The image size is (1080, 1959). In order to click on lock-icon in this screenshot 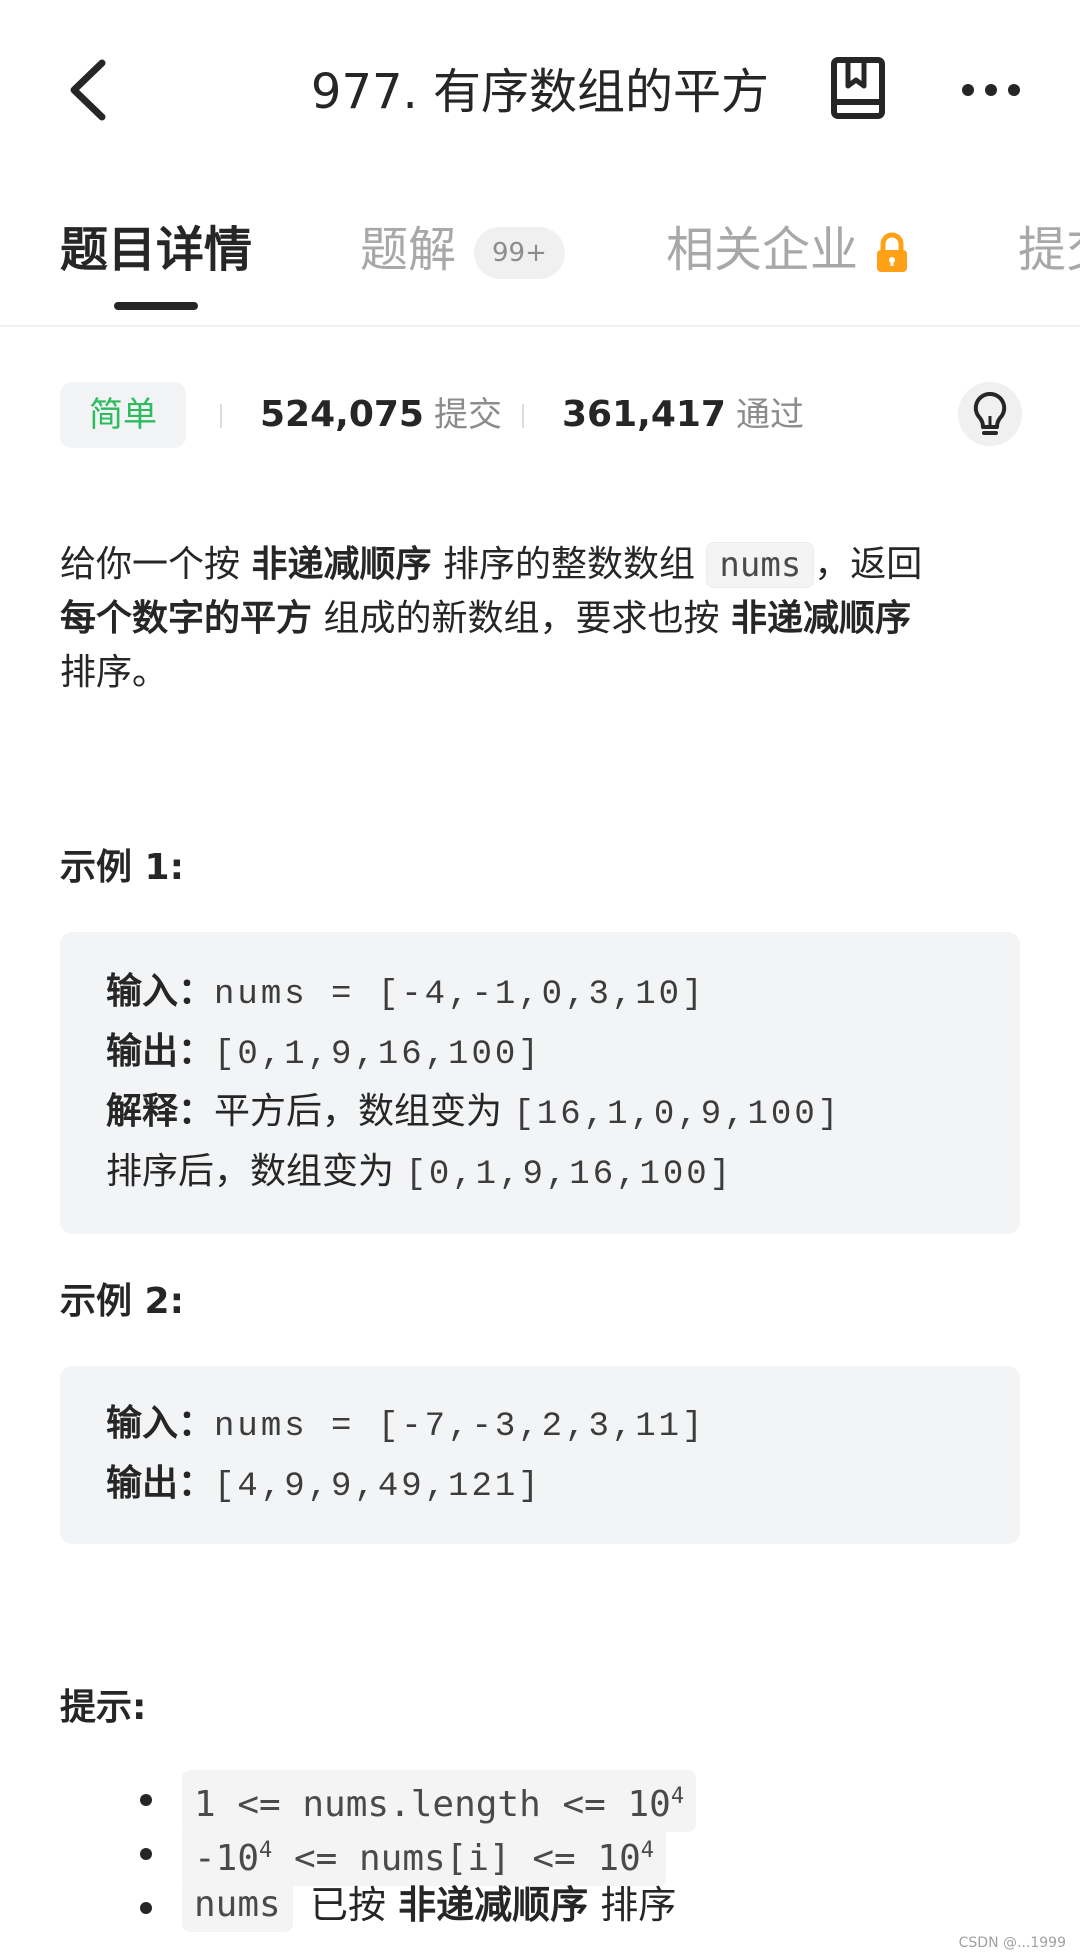, I will do `click(892, 252)`.